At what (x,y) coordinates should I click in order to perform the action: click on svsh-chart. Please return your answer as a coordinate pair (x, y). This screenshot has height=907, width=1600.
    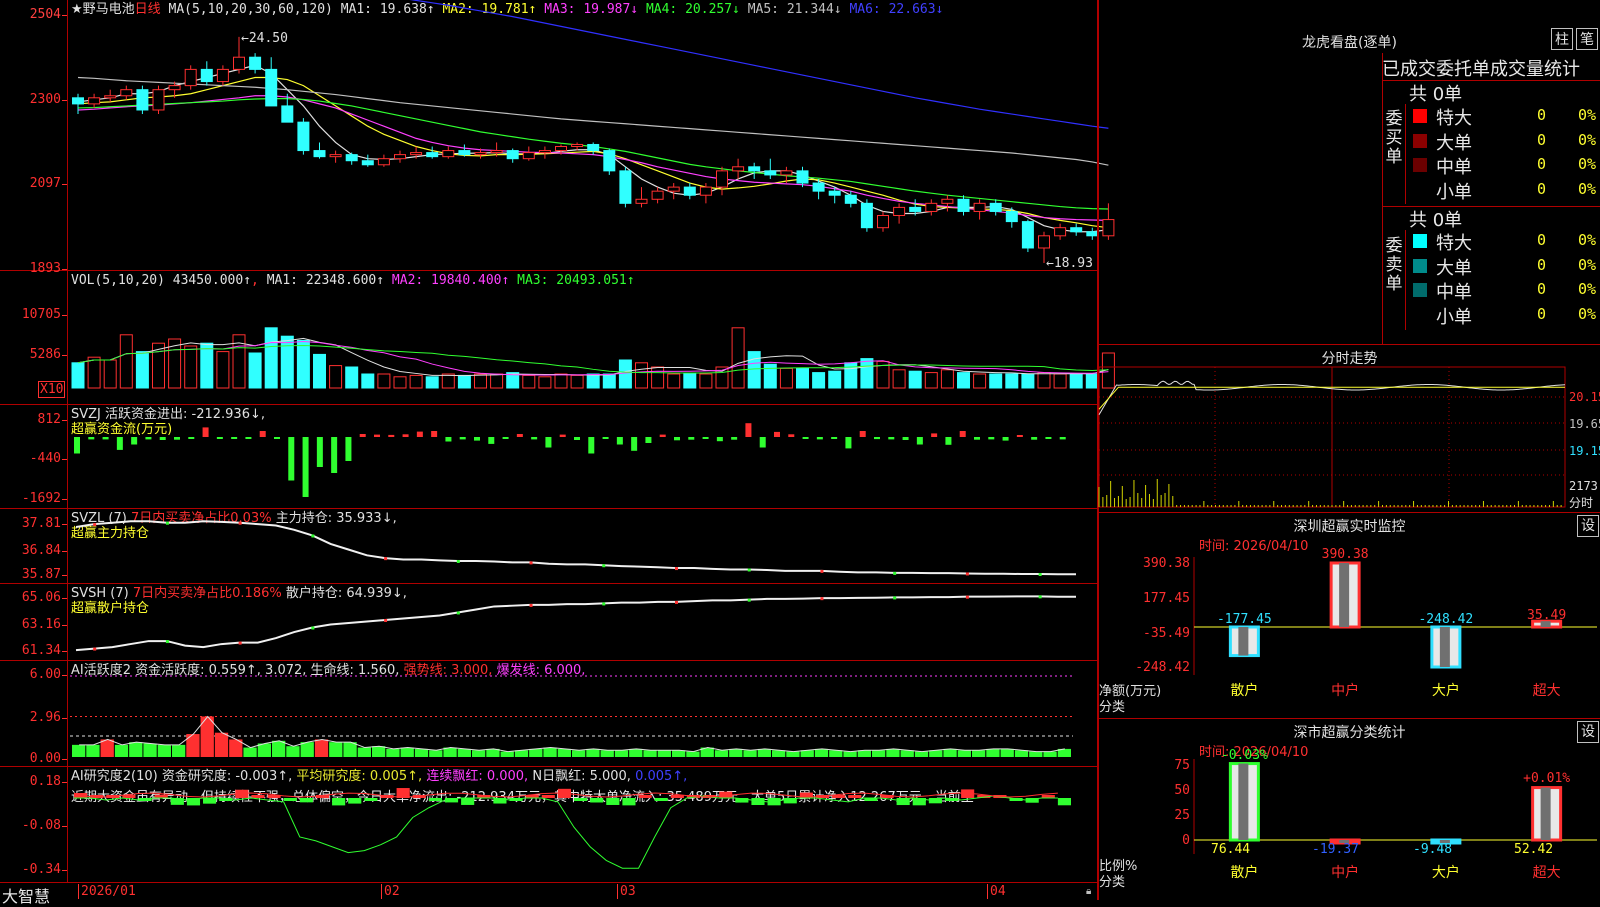
    Looking at the image, I should click on (582, 622).